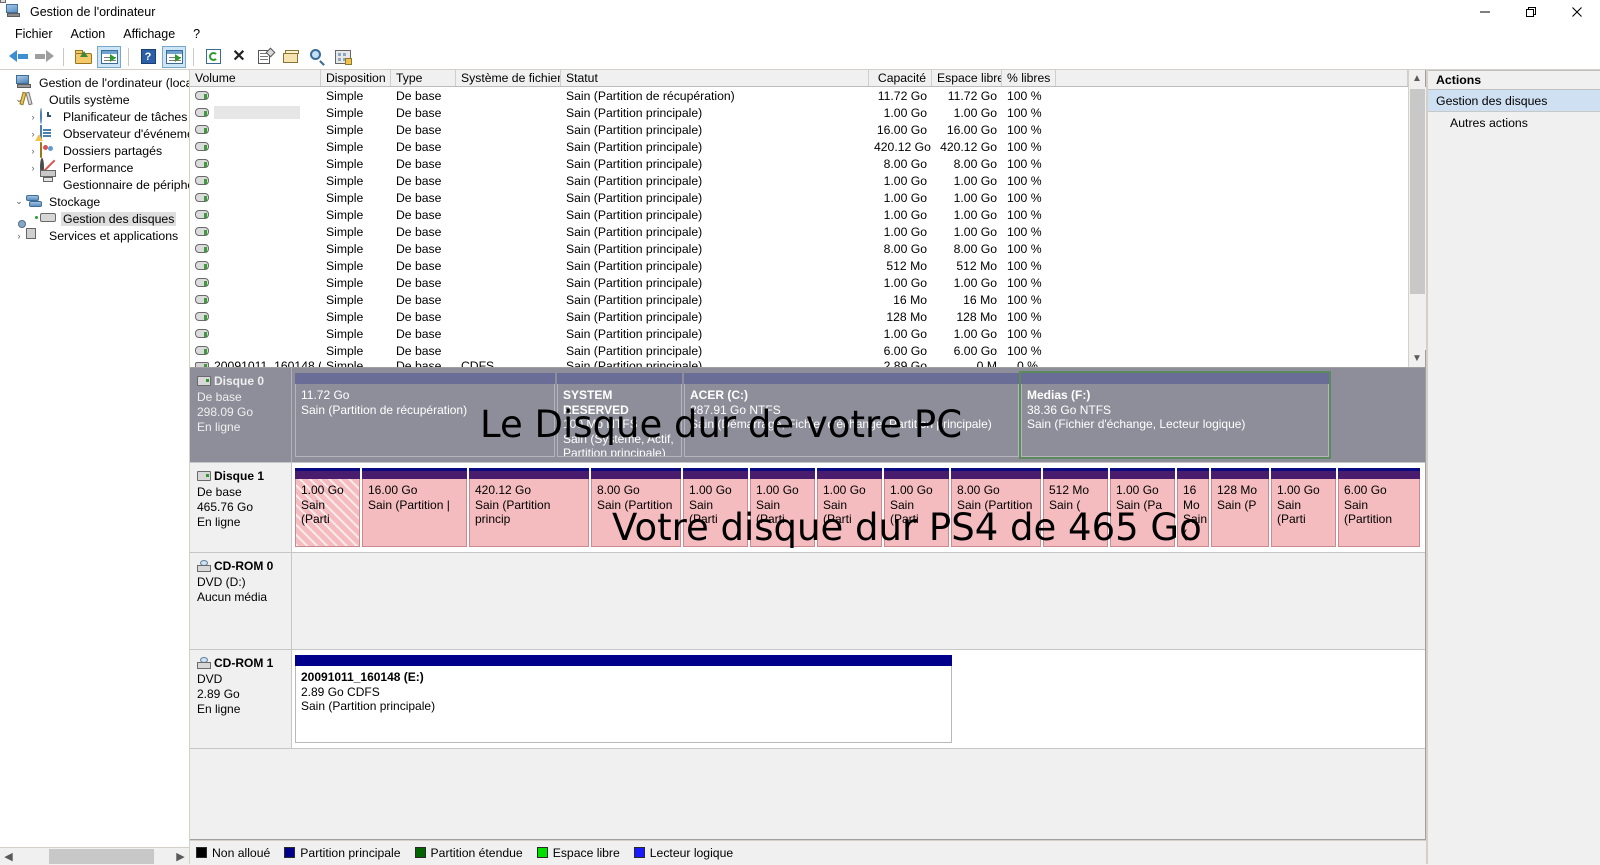 The width and height of the screenshot is (1600, 865). Describe the element at coordinates (94, 167) in the screenshot. I see `sidebar-item-performance: › Performance` at that location.